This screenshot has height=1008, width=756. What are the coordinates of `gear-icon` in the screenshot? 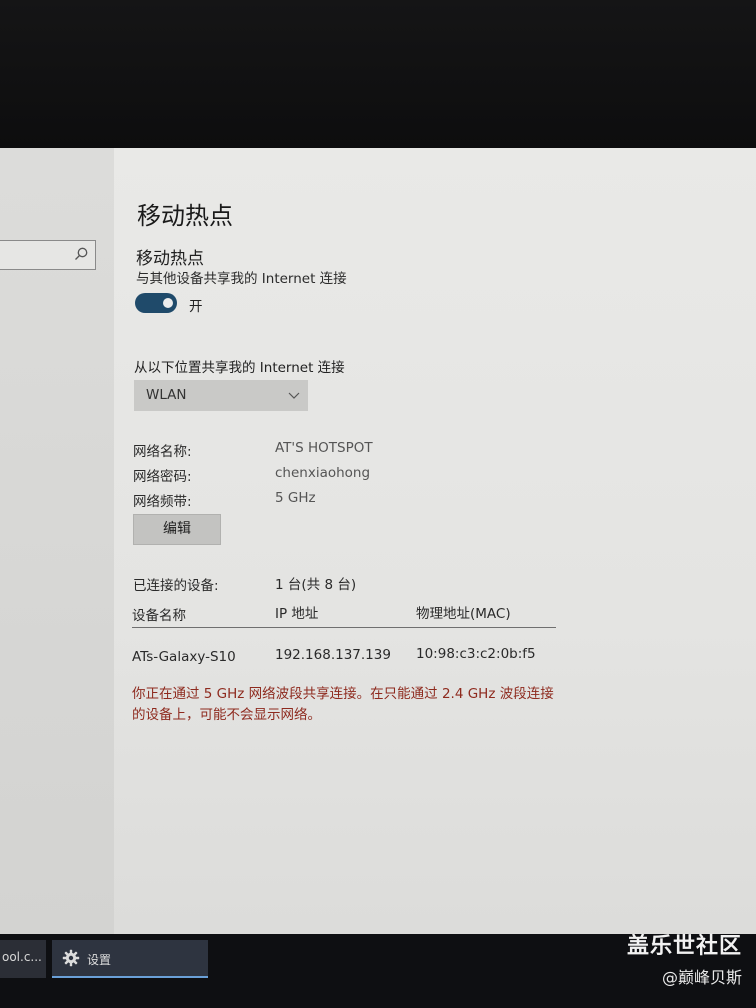 It's located at (71, 958).